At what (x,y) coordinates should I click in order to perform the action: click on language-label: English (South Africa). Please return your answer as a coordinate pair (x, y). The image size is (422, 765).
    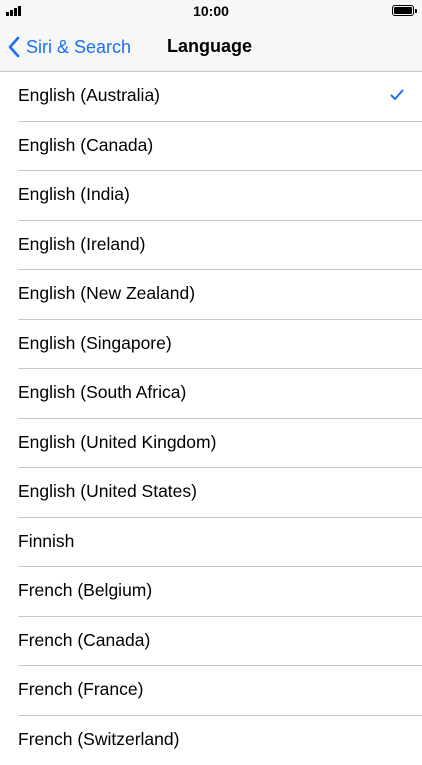
    Looking at the image, I should click on (102, 392).